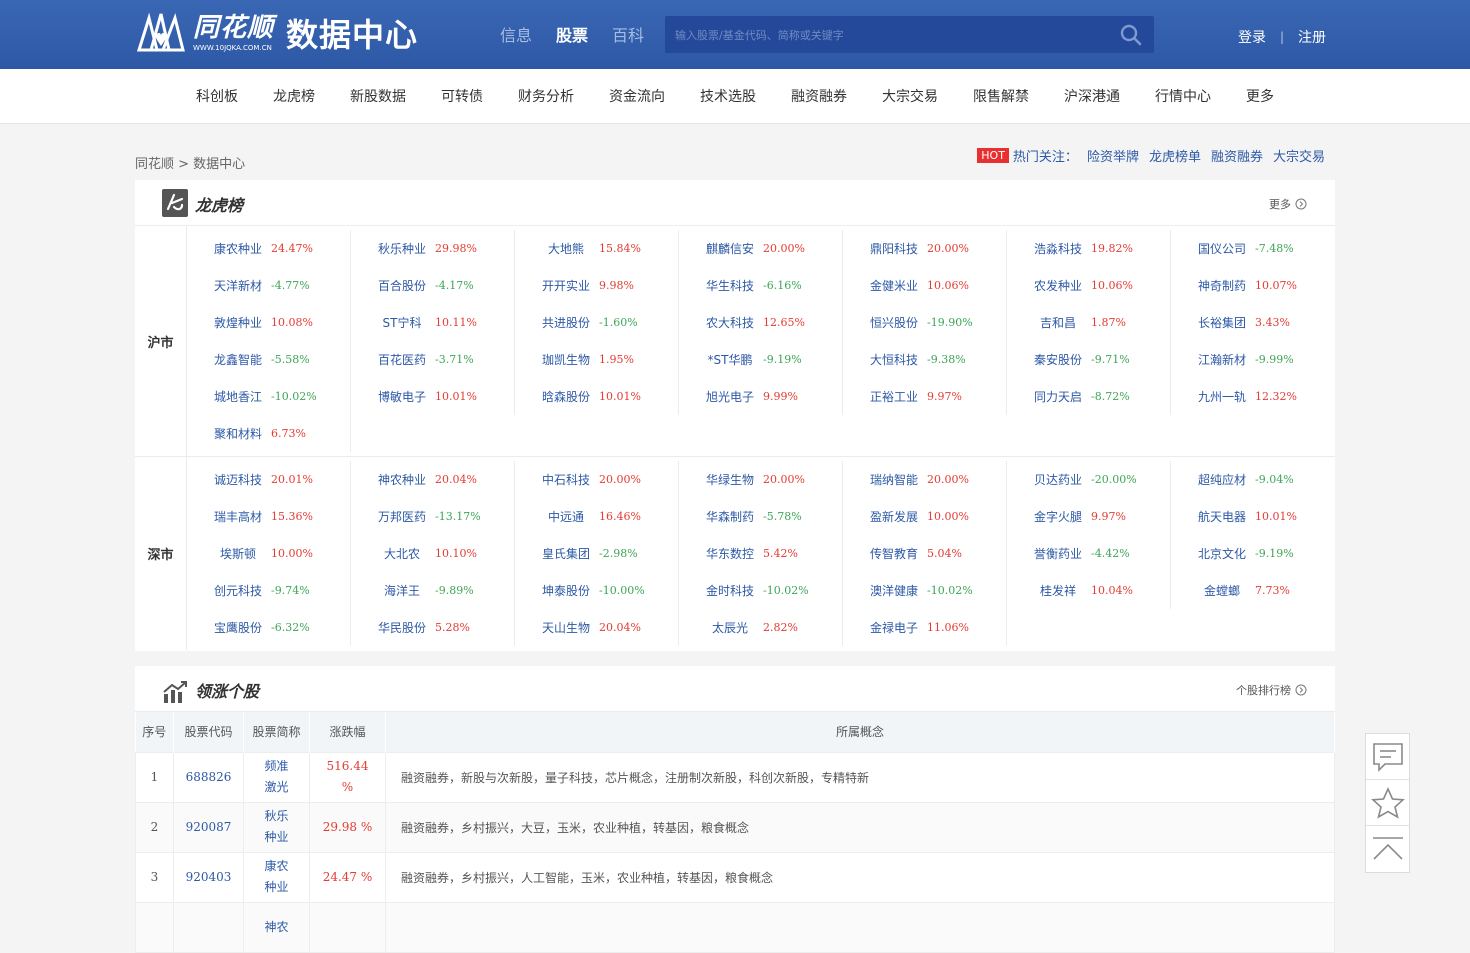 The height and width of the screenshot is (953, 1470). What do you see at coordinates (730, 590) in the screenshot?
I see `stock-name-link: 金时科技` at bounding box center [730, 590].